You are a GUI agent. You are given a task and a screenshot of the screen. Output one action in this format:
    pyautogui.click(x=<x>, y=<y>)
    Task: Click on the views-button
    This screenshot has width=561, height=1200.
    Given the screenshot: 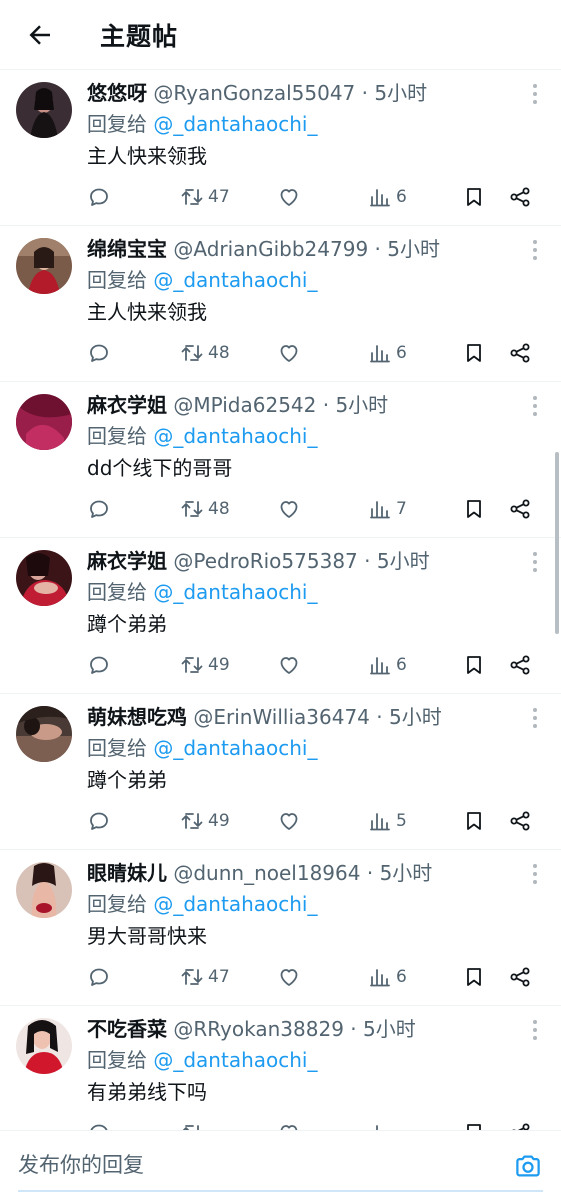 What is the action you would take?
    pyautogui.click(x=382, y=1124)
    